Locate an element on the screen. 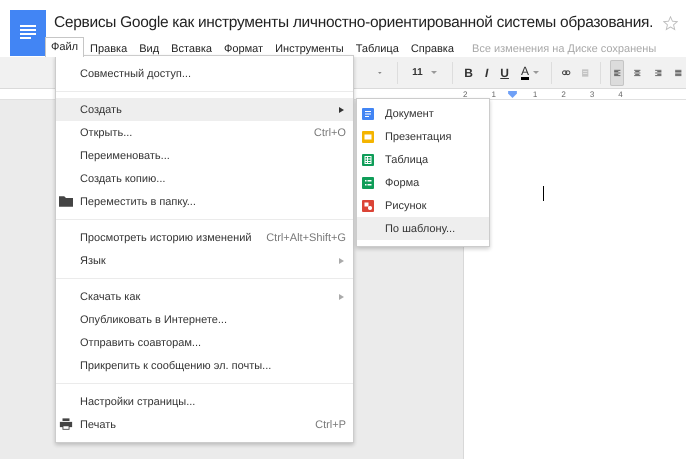  bold-button: B is located at coordinates (468, 73).